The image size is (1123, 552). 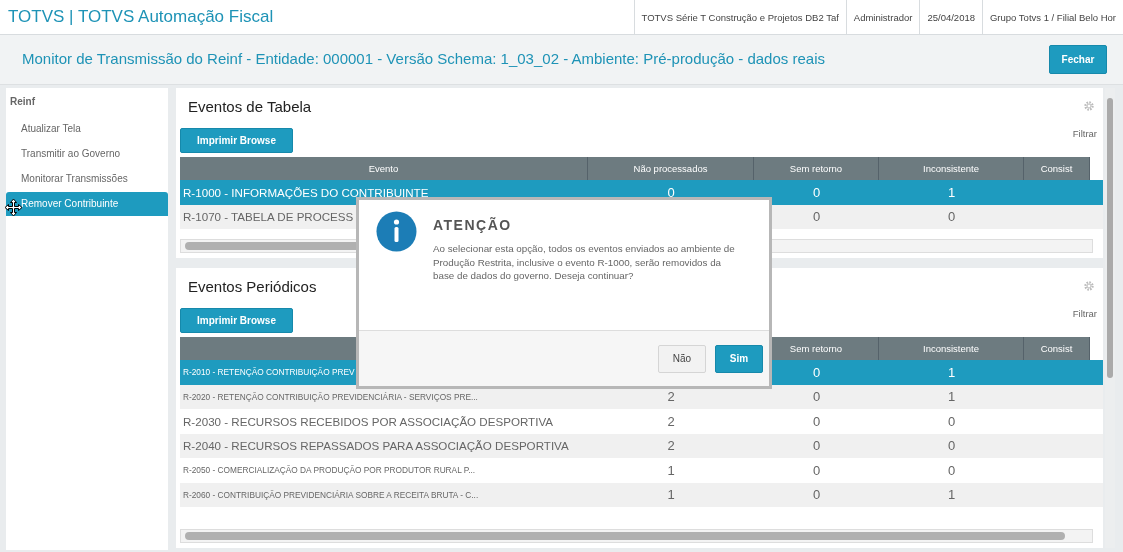 I want to click on header-info: Administrador, so click(x=882, y=17).